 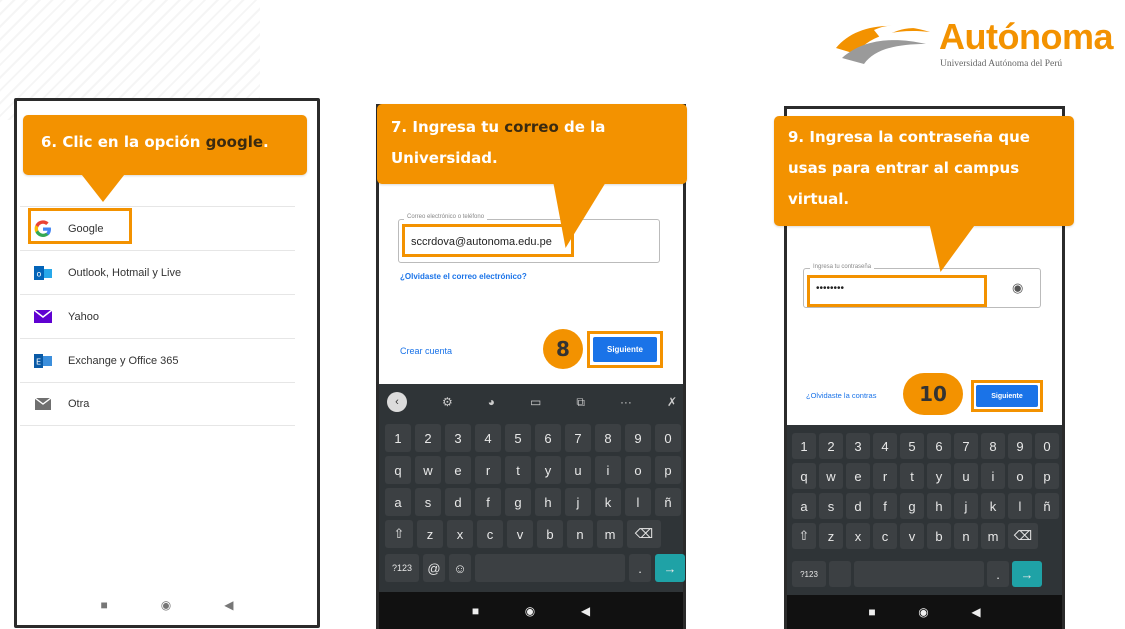 I want to click on clipboard-icon: ⧉, so click(x=580, y=402).